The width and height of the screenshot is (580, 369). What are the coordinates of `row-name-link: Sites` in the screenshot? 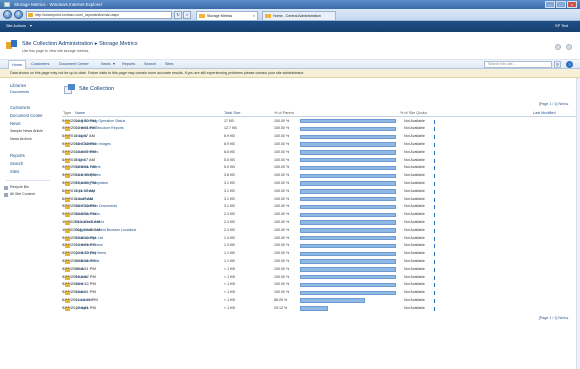 It's located at (79, 285).